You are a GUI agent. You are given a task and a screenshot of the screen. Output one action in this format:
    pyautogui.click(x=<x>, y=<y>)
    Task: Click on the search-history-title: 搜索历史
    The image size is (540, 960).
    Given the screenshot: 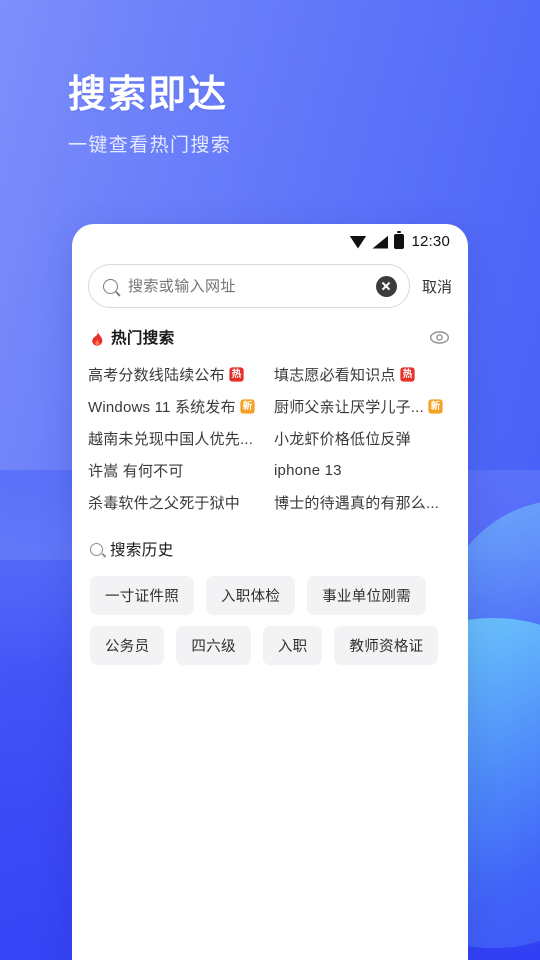 What is the action you would take?
    pyautogui.click(x=142, y=550)
    